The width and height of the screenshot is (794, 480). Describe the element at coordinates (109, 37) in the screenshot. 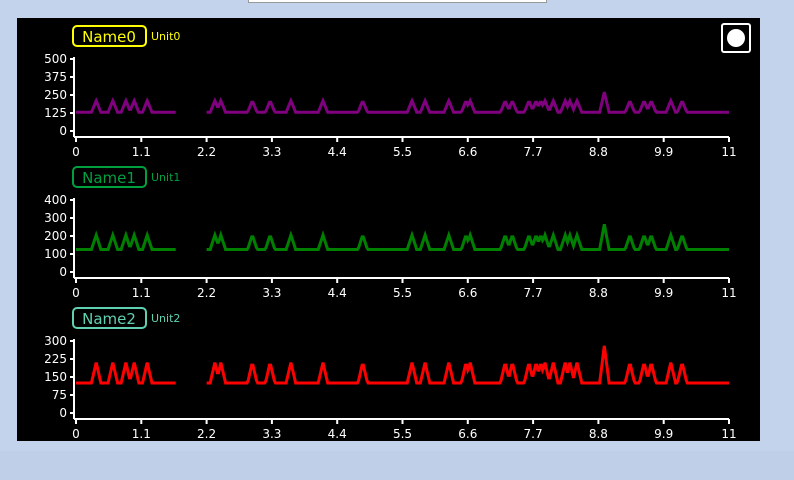

I see `series-name: Name0` at that location.